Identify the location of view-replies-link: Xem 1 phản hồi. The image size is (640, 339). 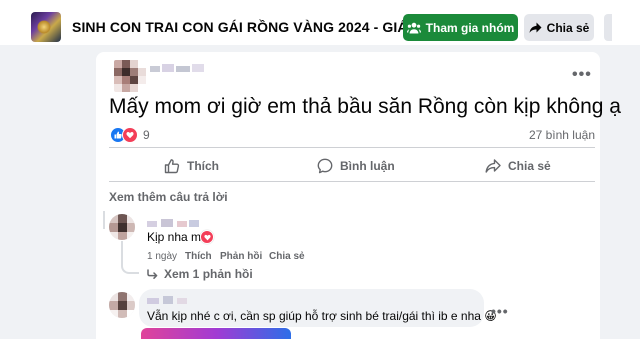
(200, 274).